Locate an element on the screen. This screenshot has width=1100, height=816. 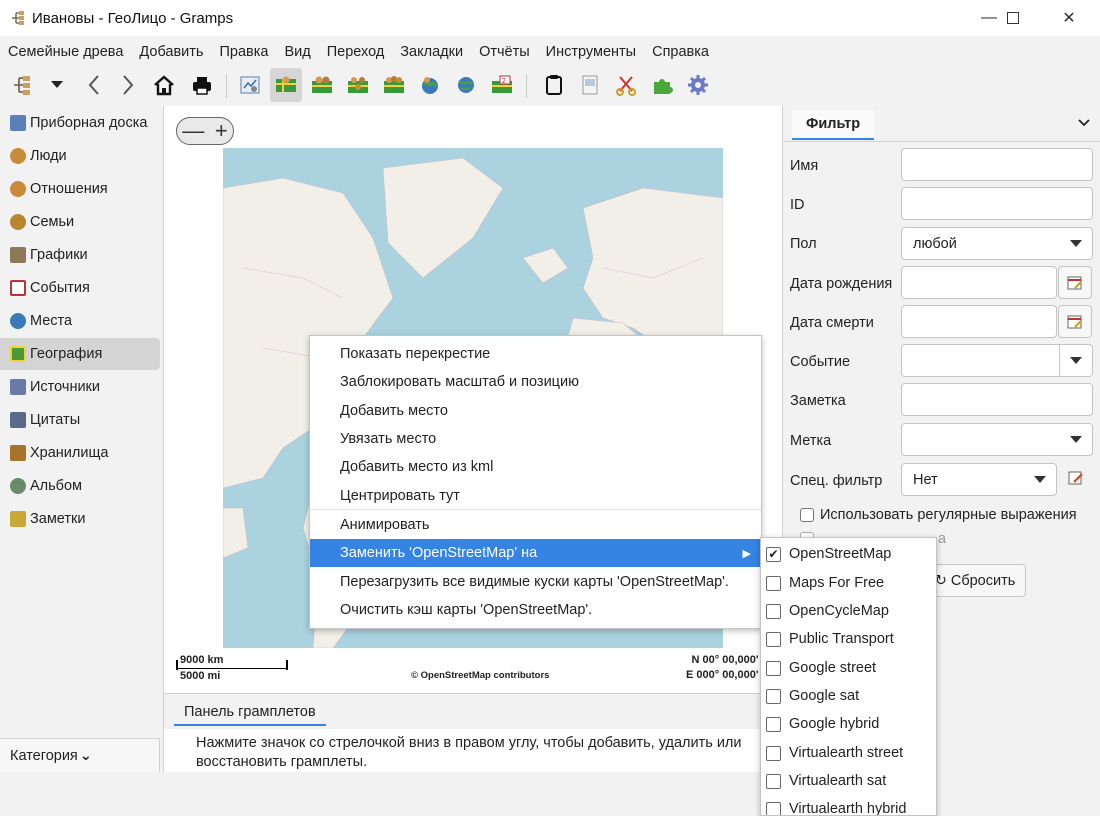
birth-date-field is located at coordinates (979, 282).